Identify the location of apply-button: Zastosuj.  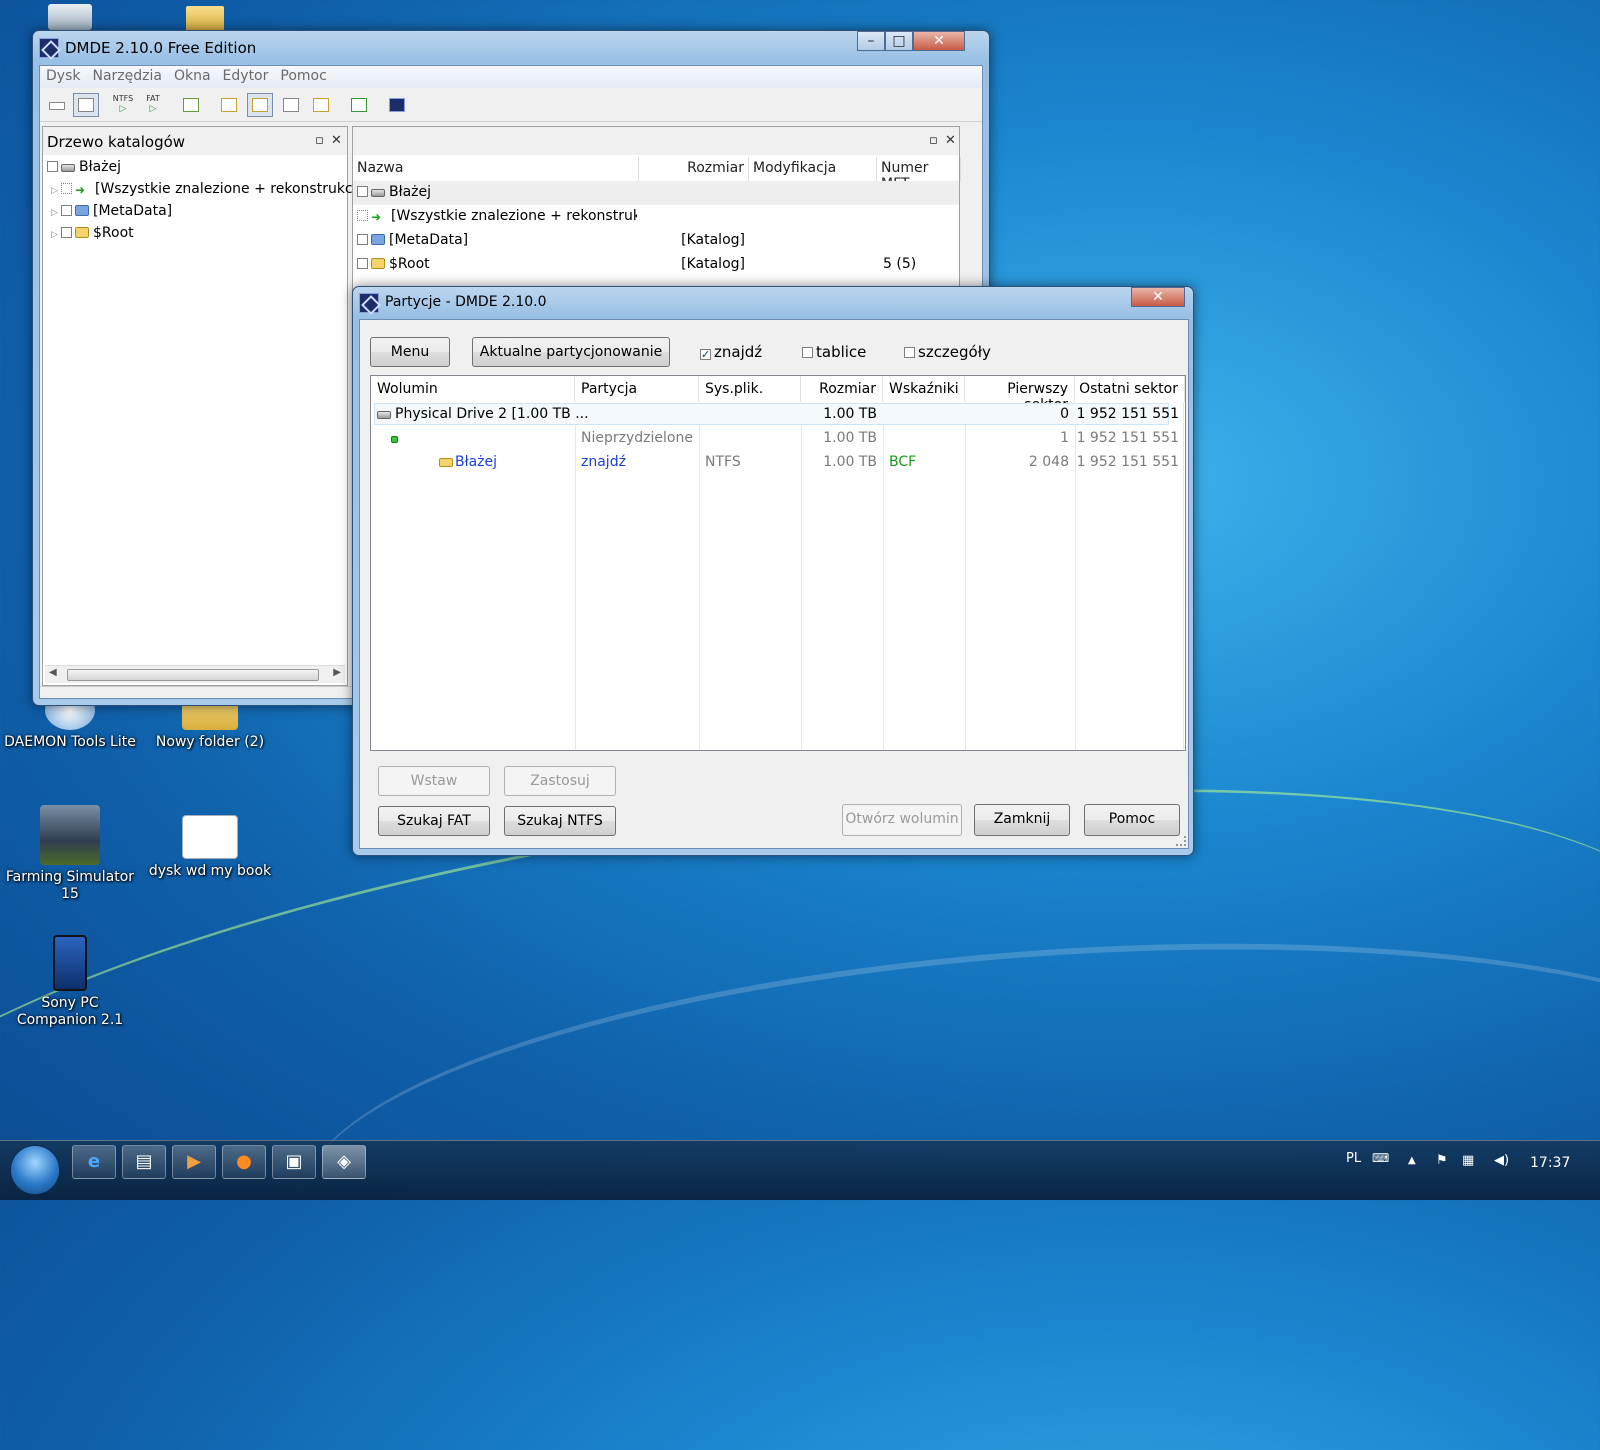
(560, 781).